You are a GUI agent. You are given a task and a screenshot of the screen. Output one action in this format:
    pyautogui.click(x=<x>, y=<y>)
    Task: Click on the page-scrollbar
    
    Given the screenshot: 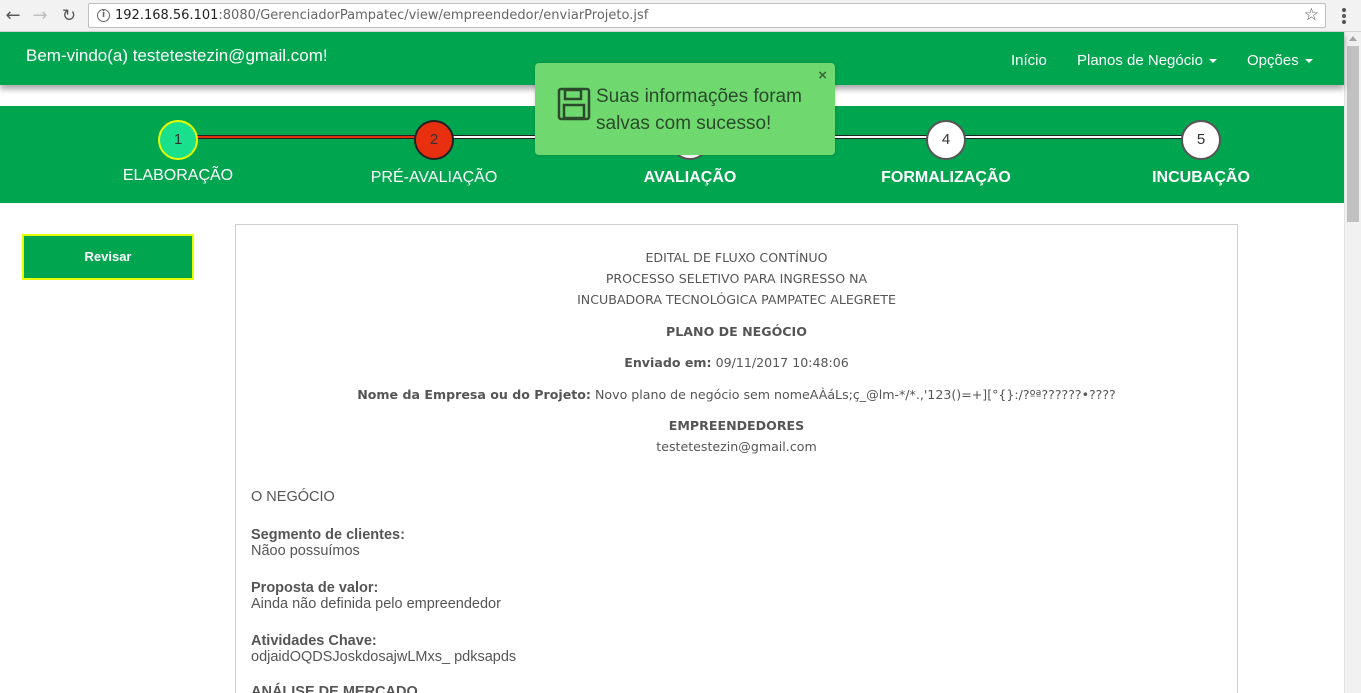 What is the action you would take?
    pyautogui.click(x=1352, y=362)
    